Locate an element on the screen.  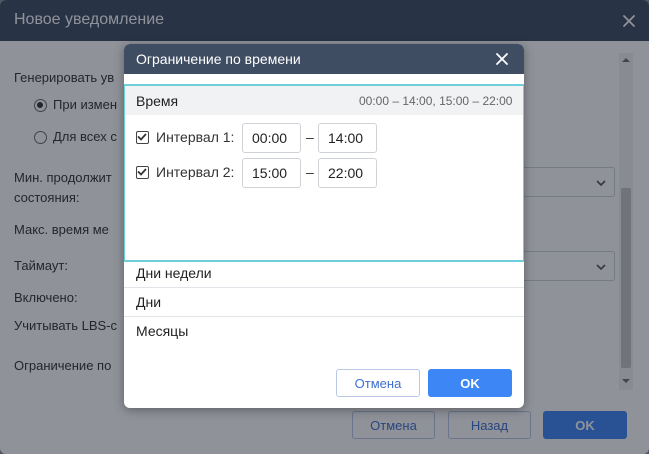
interval-row-1: Интервал 1: – is located at coordinates (324, 138).